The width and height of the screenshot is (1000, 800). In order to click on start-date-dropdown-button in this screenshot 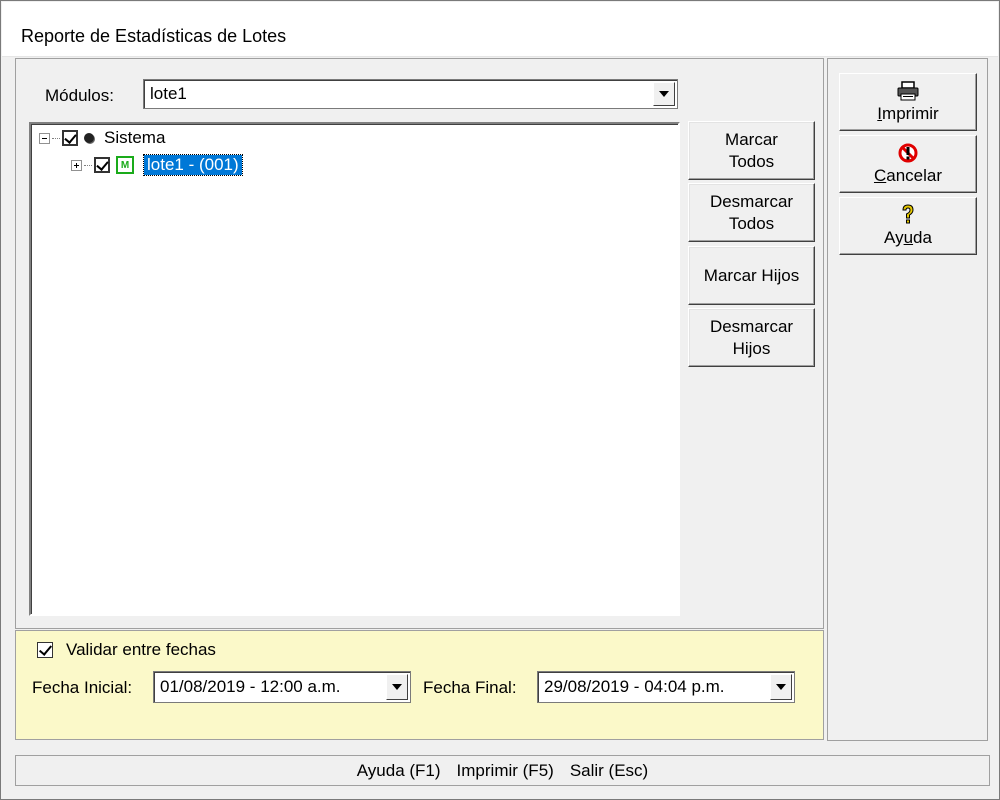, I will do `click(397, 687)`.